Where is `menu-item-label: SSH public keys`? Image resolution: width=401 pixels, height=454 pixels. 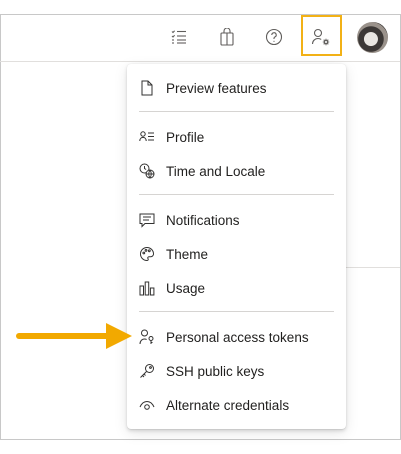 menu-item-label: SSH public keys is located at coordinates (215, 371).